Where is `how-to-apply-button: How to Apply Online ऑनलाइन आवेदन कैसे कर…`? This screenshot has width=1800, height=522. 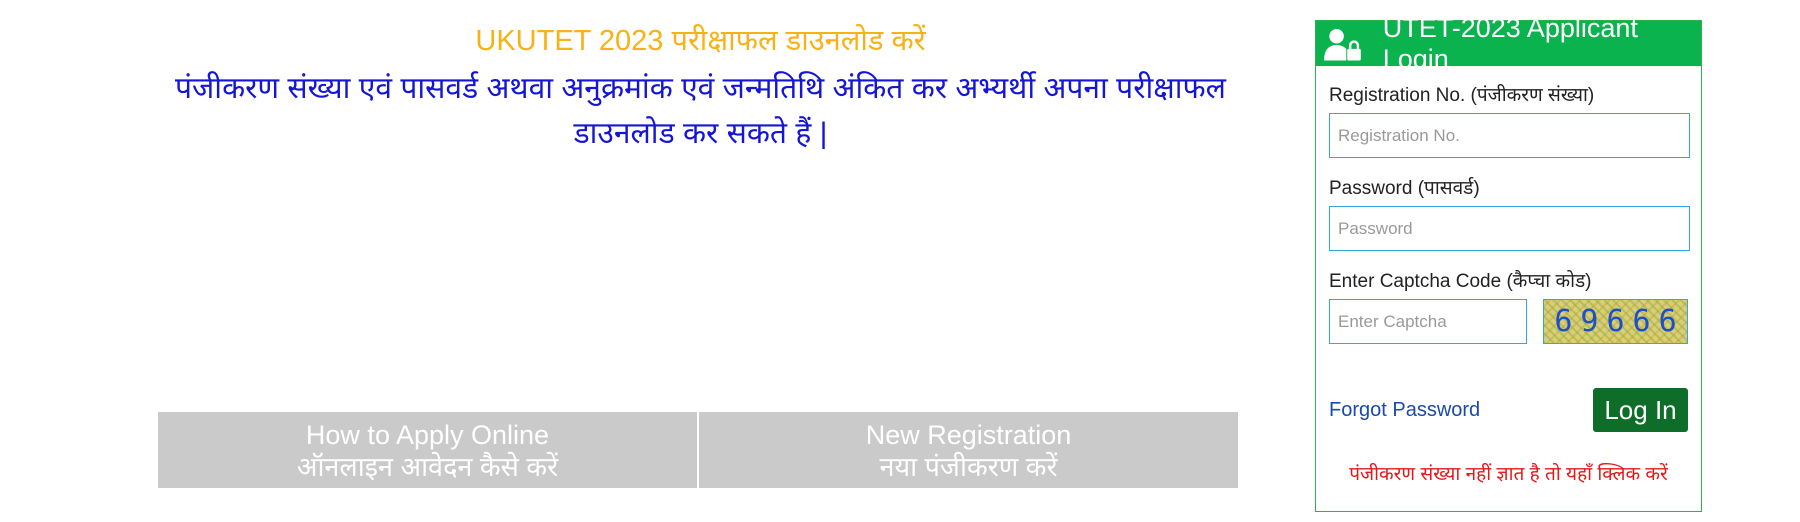 how-to-apply-button: How to Apply Online ऑनलाइन आवेदन कैसे कर… is located at coordinates (427, 450).